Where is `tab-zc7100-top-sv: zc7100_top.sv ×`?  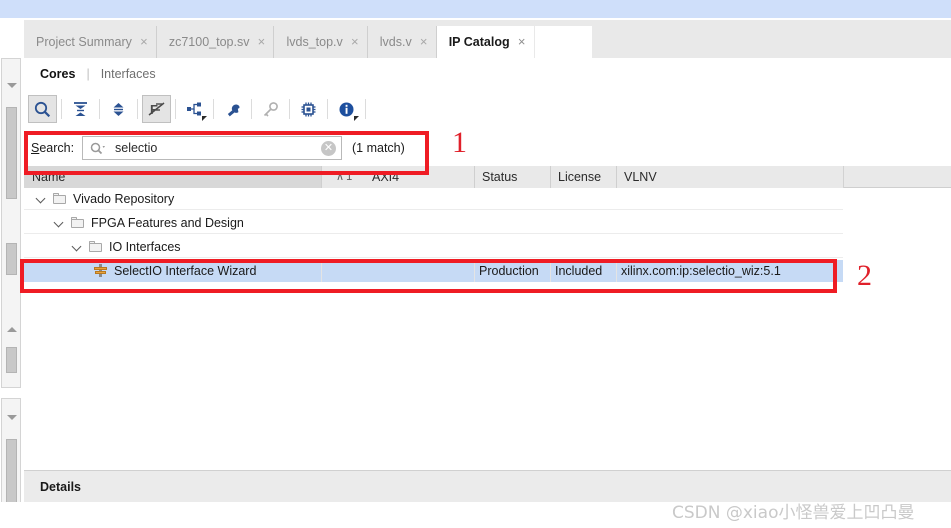 tab-zc7100-top-sv: zc7100_top.sv × is located at coordinates (216, 42).